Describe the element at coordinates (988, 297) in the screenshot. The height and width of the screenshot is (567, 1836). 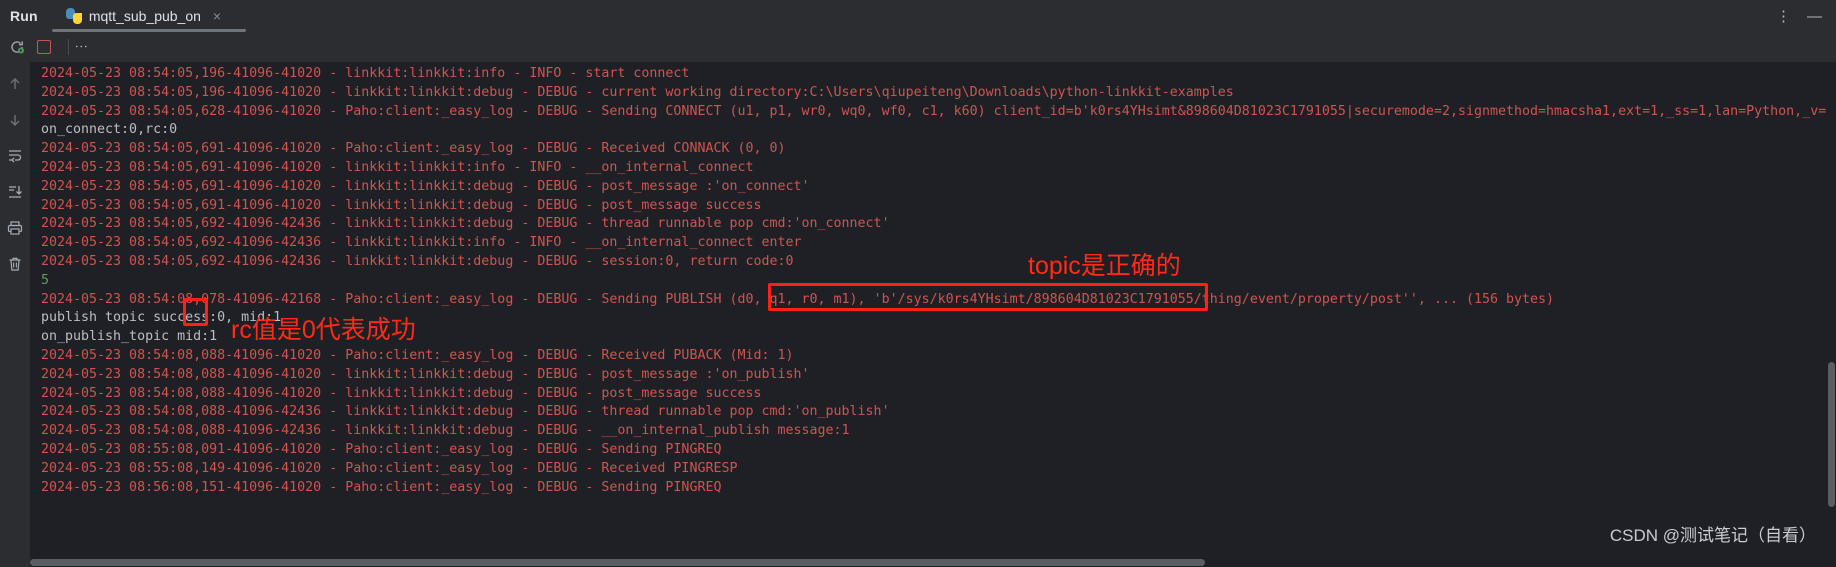
I see `topic-highlight-box` at that location.